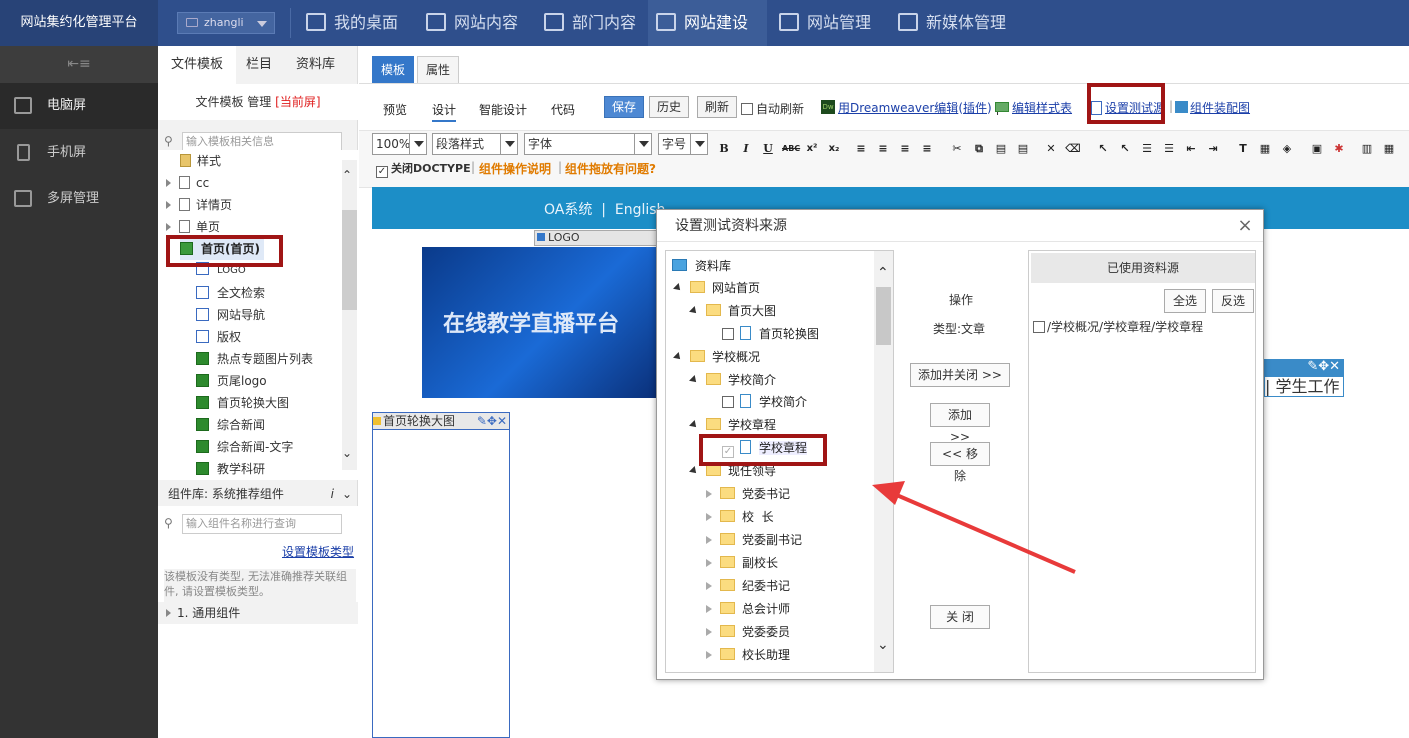  I want to click on tree-node: 纪委书记, so click(748, 586).